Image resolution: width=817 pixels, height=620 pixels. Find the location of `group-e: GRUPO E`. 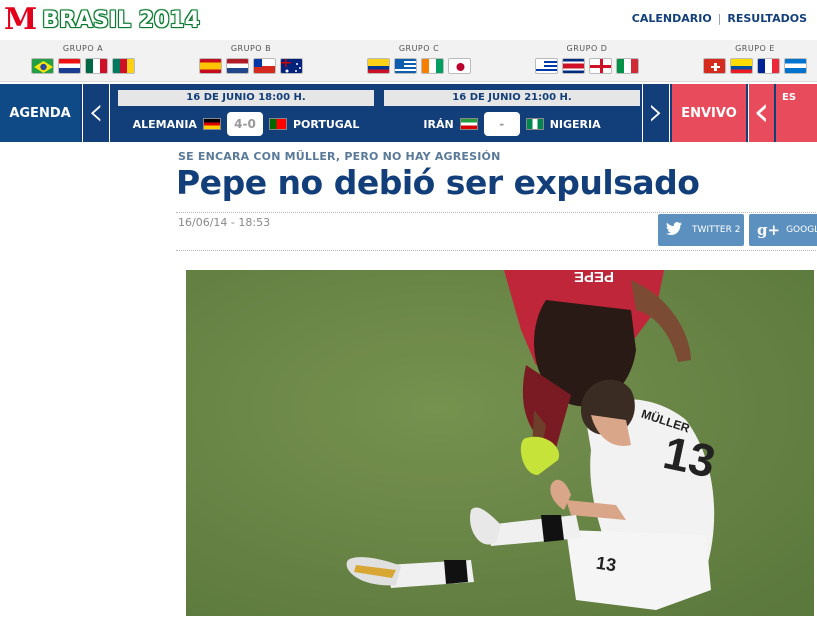

group-e: GRUPO E is located at coordinates (748, 59).